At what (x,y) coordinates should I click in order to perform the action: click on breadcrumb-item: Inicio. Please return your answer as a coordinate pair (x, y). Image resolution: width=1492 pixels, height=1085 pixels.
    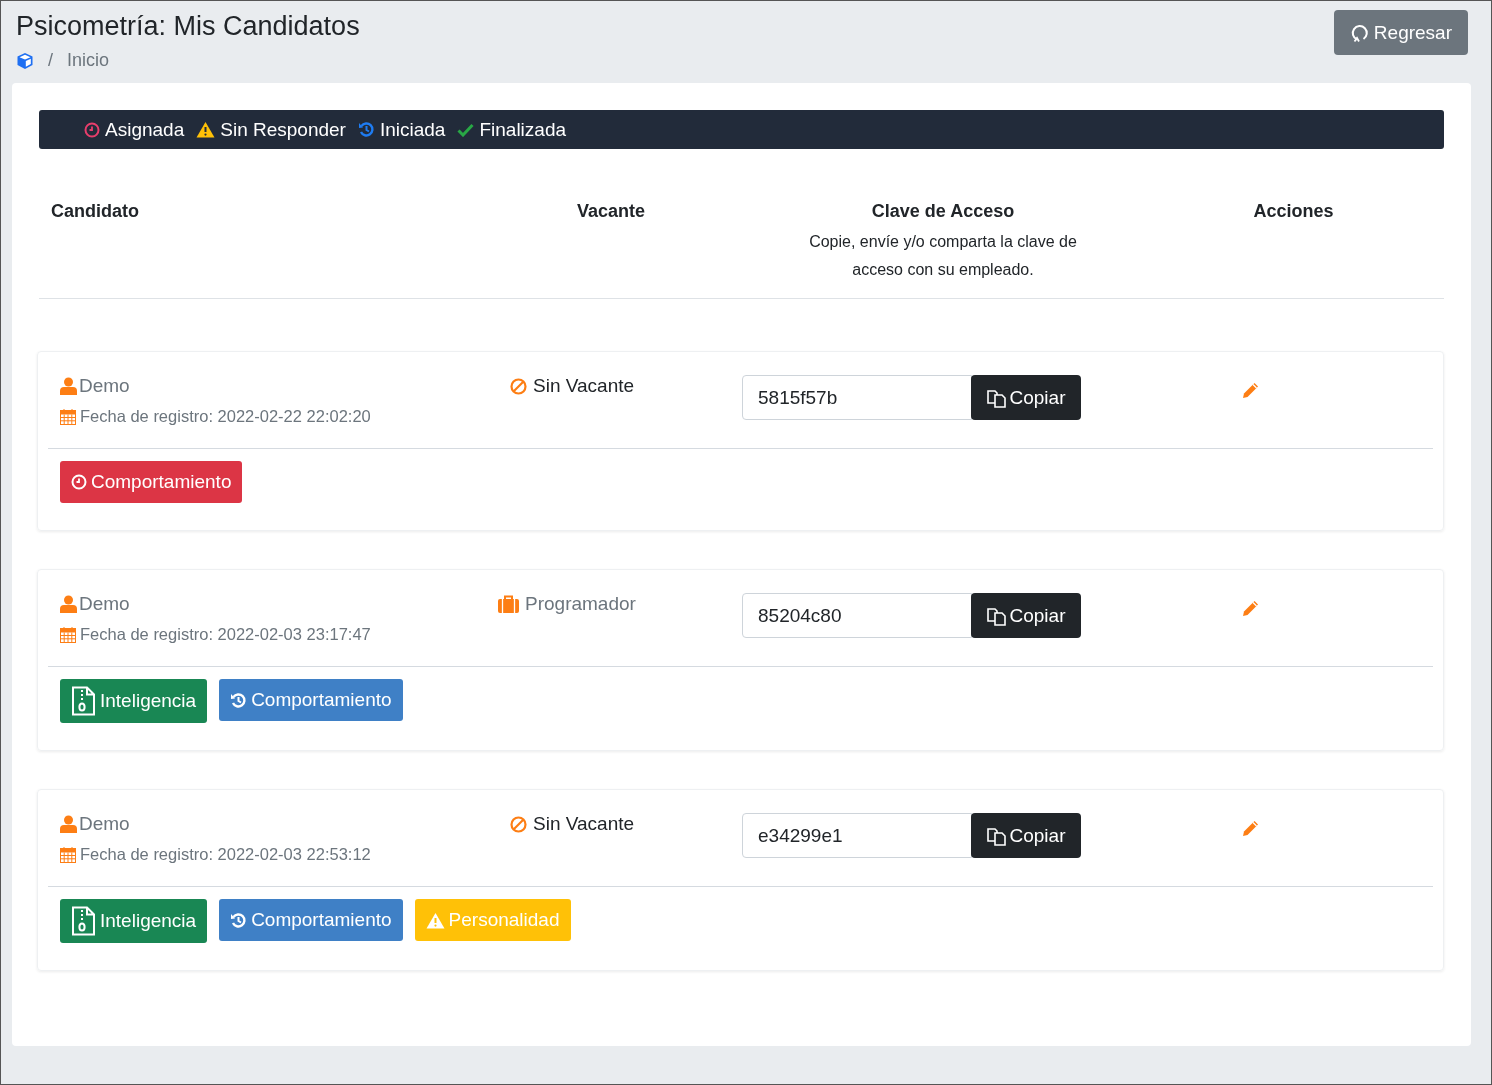
    Looking at the image, I should click on (88, 60).